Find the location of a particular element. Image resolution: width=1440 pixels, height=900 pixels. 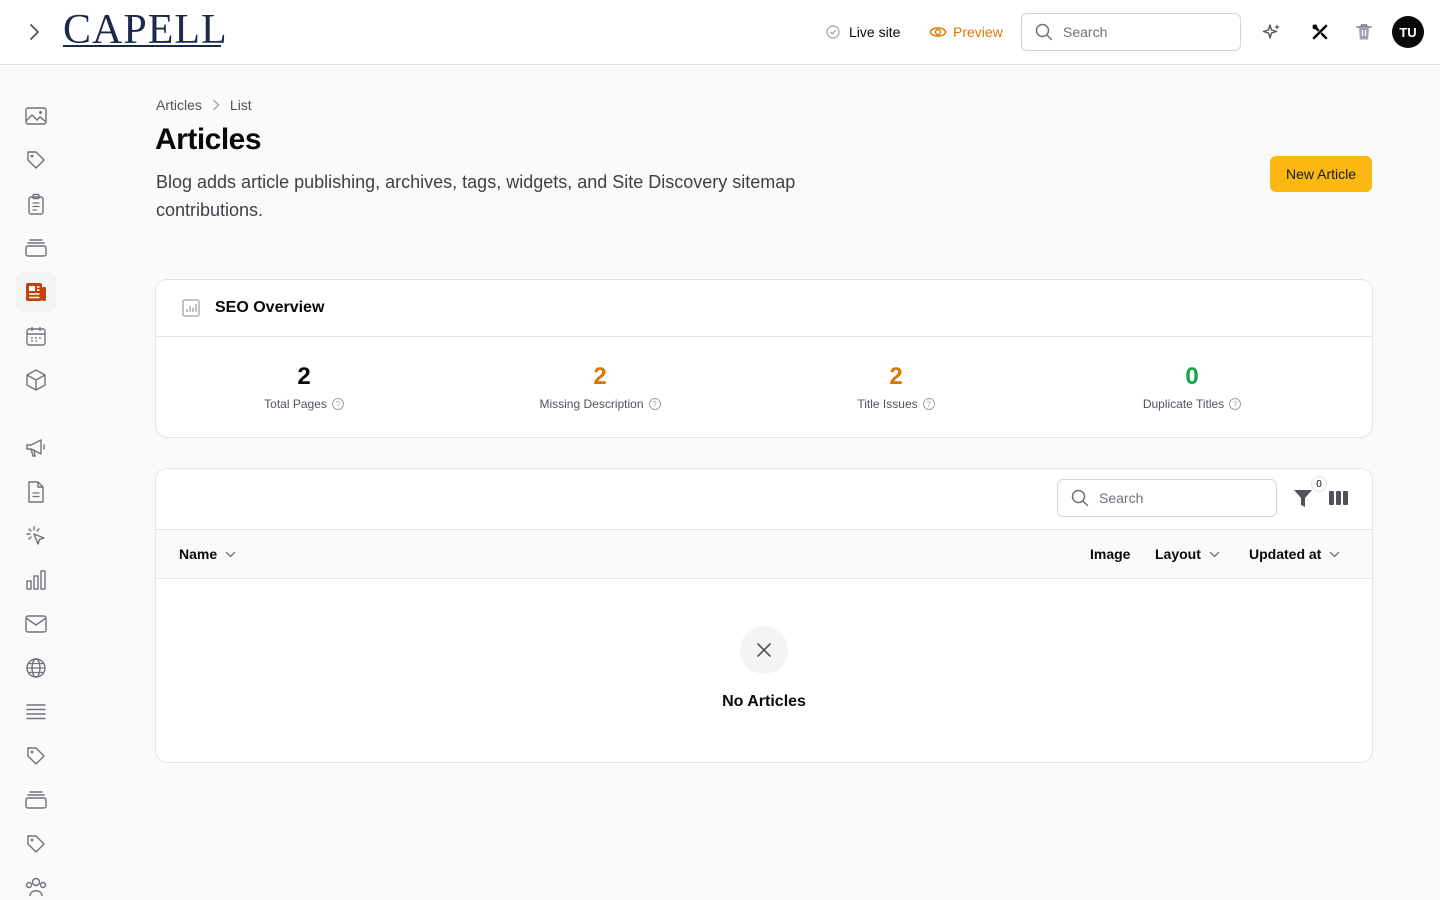

global-search is located at coordinates (1131, 32).